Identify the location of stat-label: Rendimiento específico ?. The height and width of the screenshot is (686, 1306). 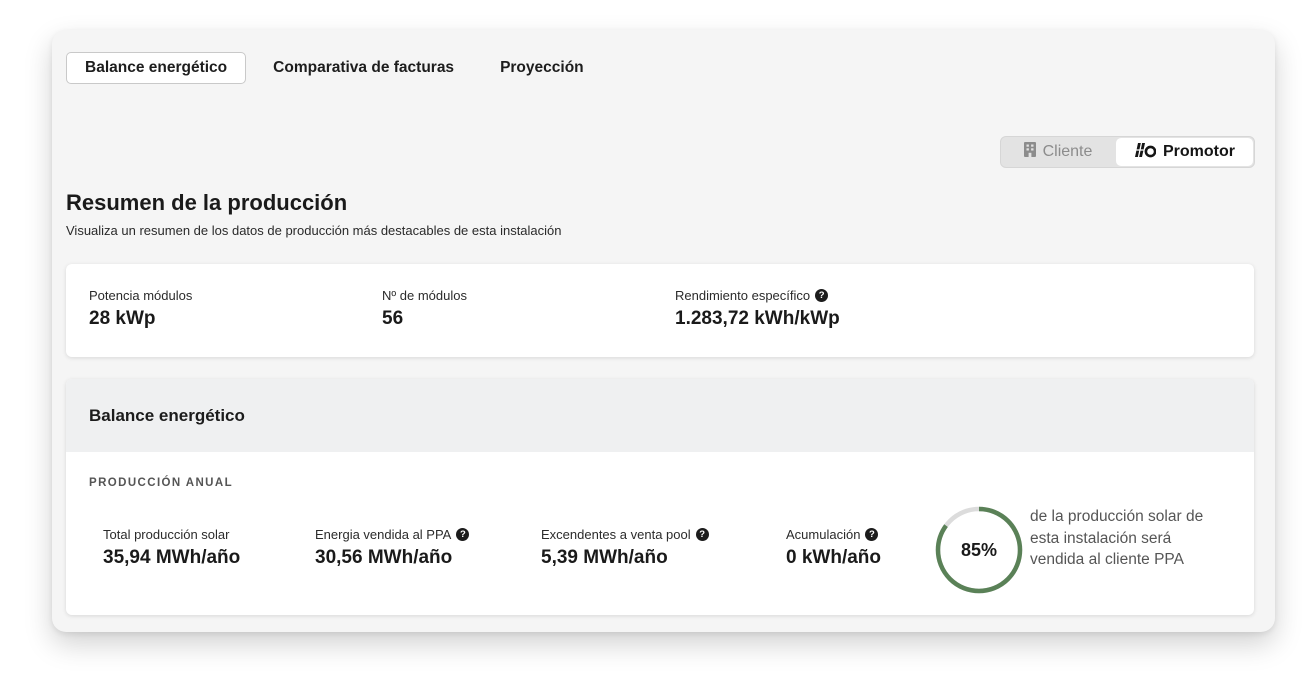
(757, 295).